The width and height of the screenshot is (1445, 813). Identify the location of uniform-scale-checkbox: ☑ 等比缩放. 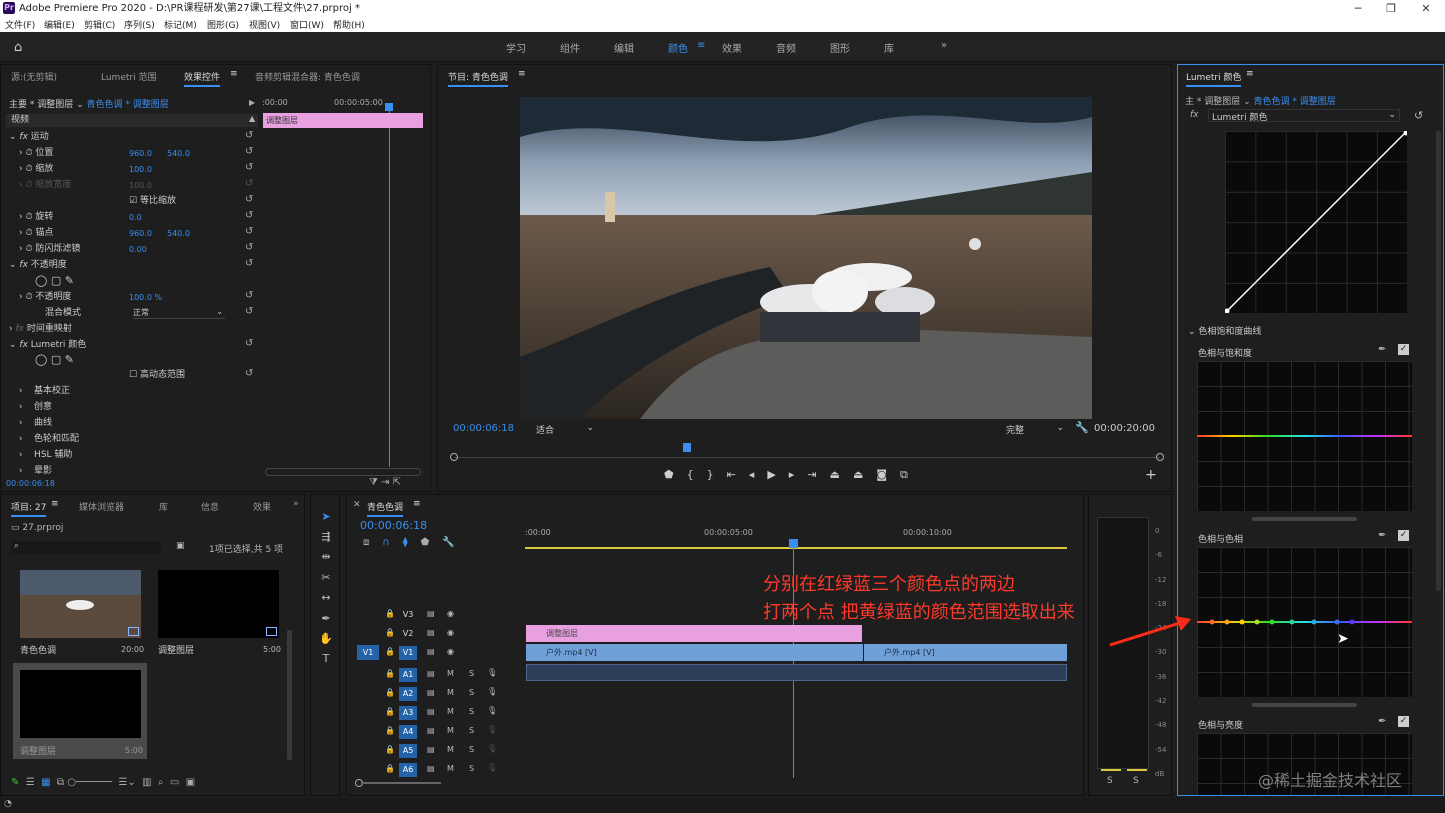
(152, 201).